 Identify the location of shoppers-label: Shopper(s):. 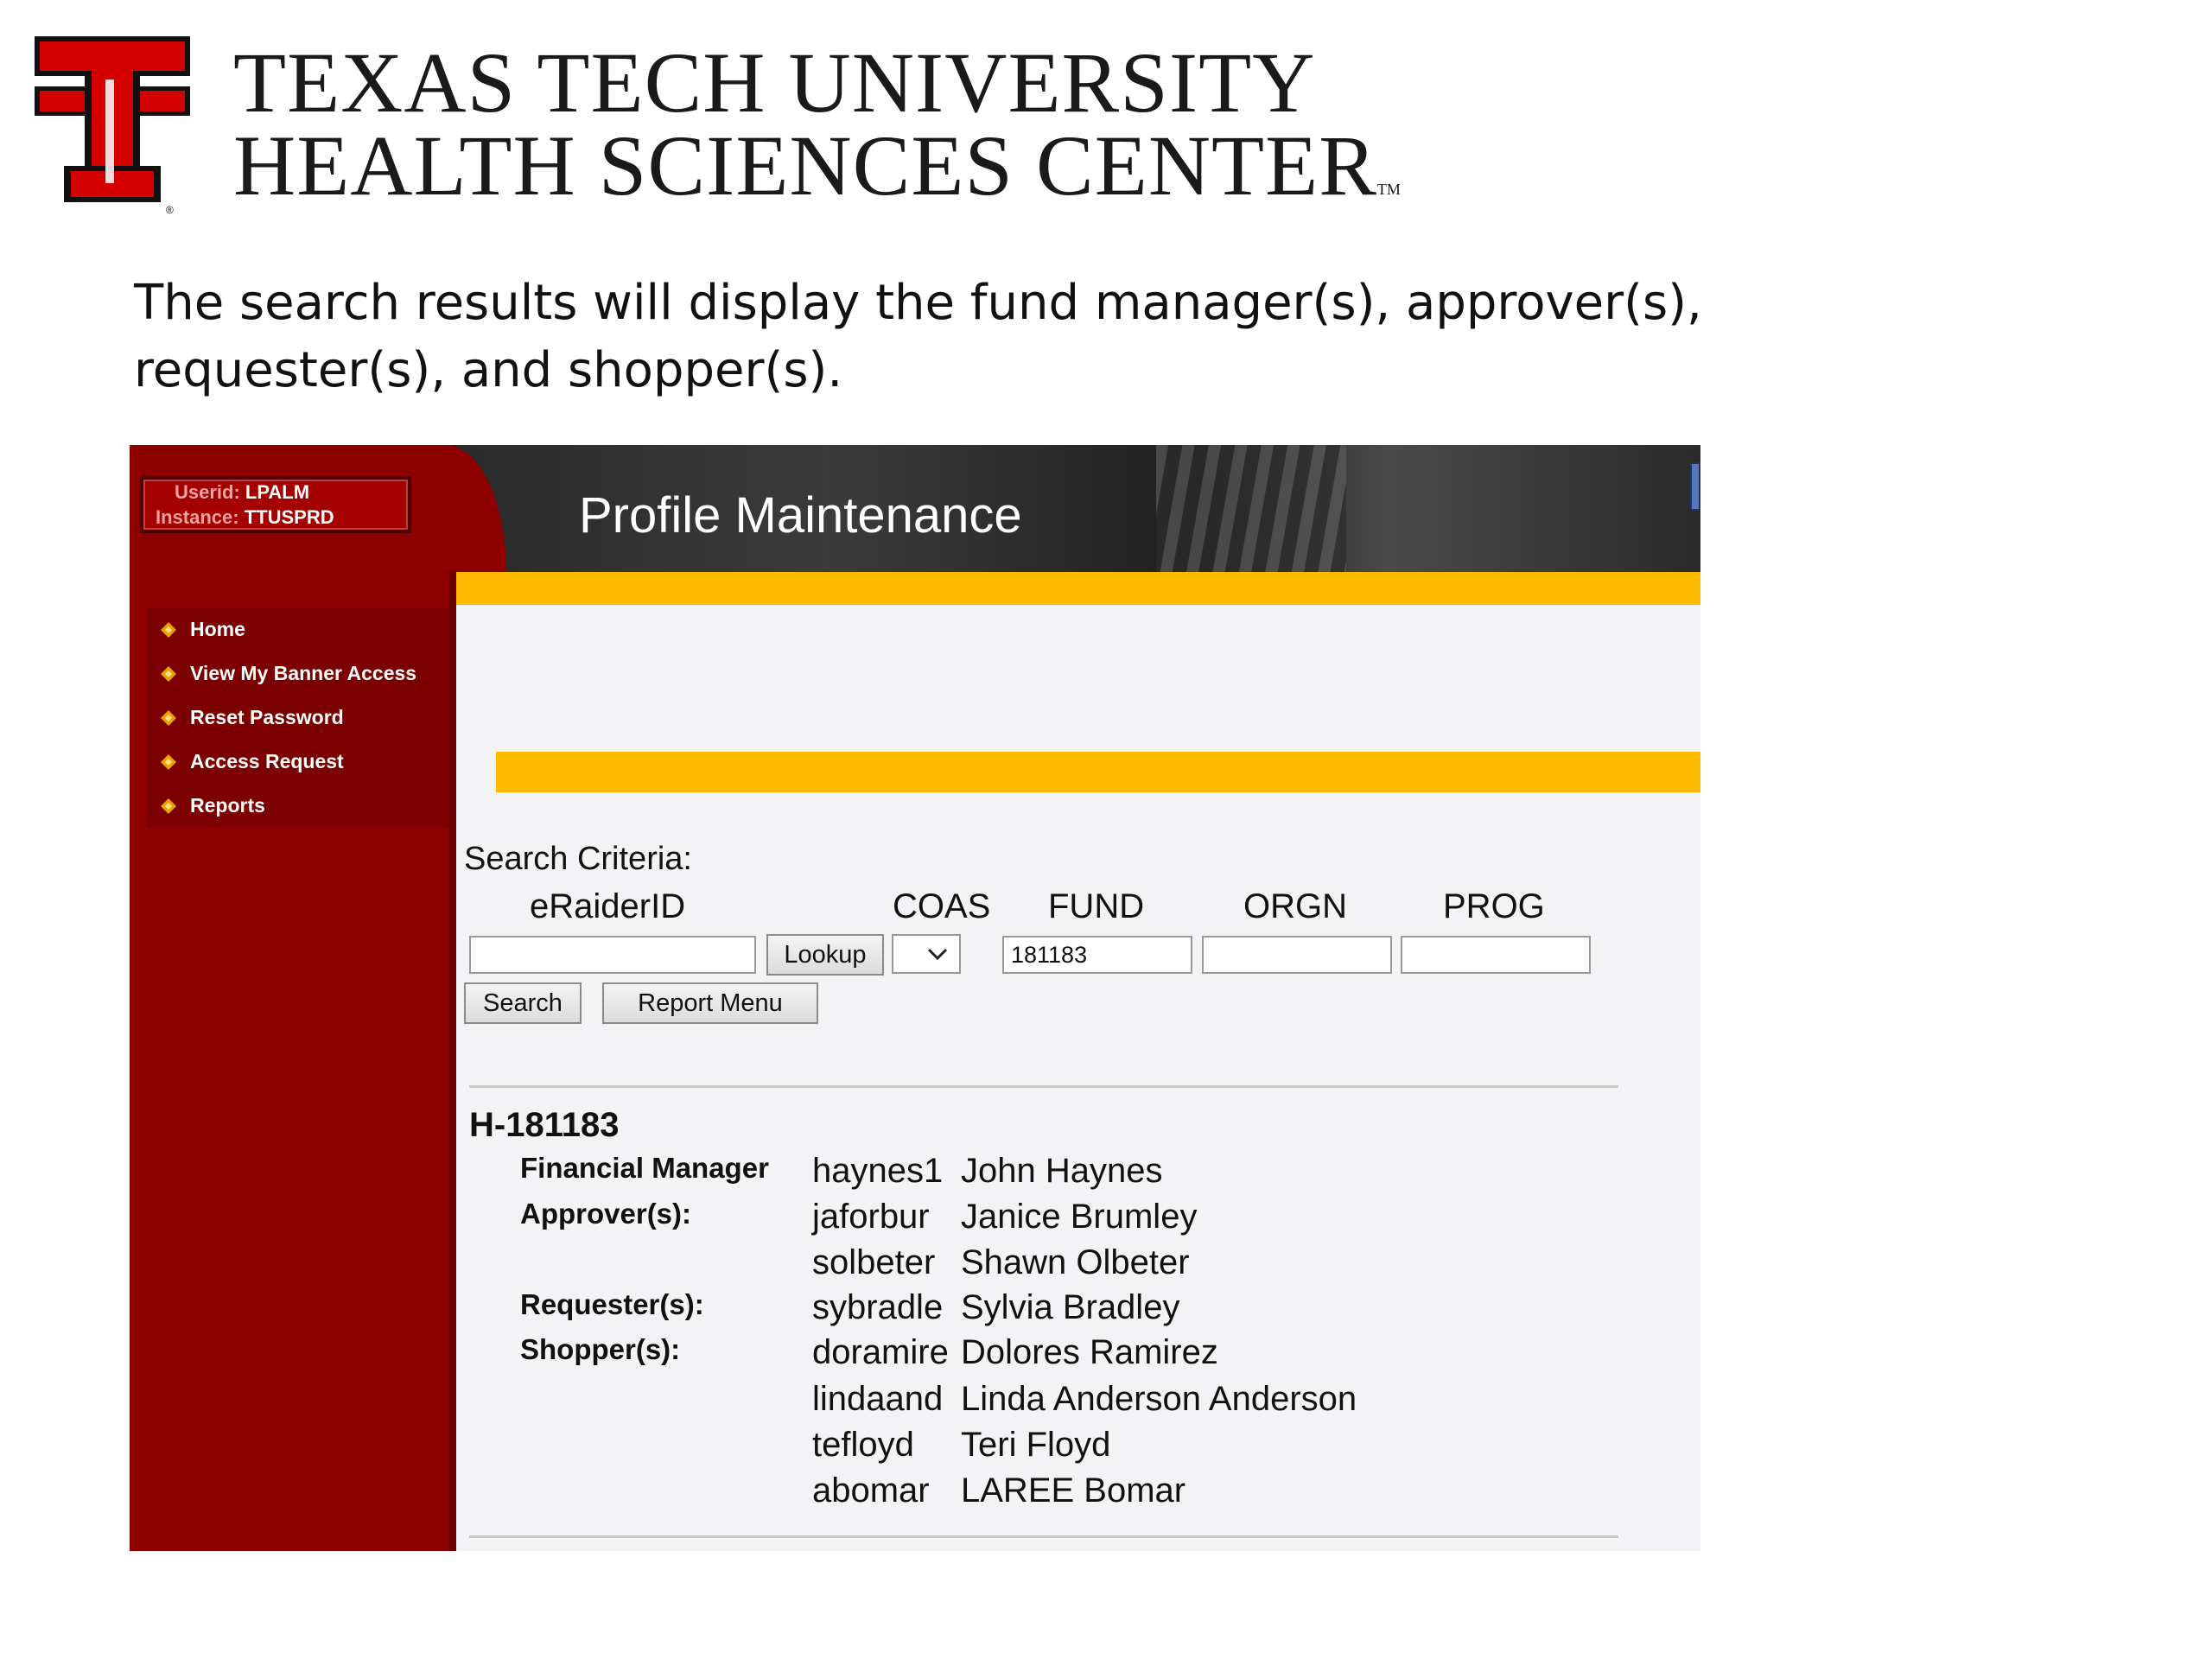
(600, 1349).